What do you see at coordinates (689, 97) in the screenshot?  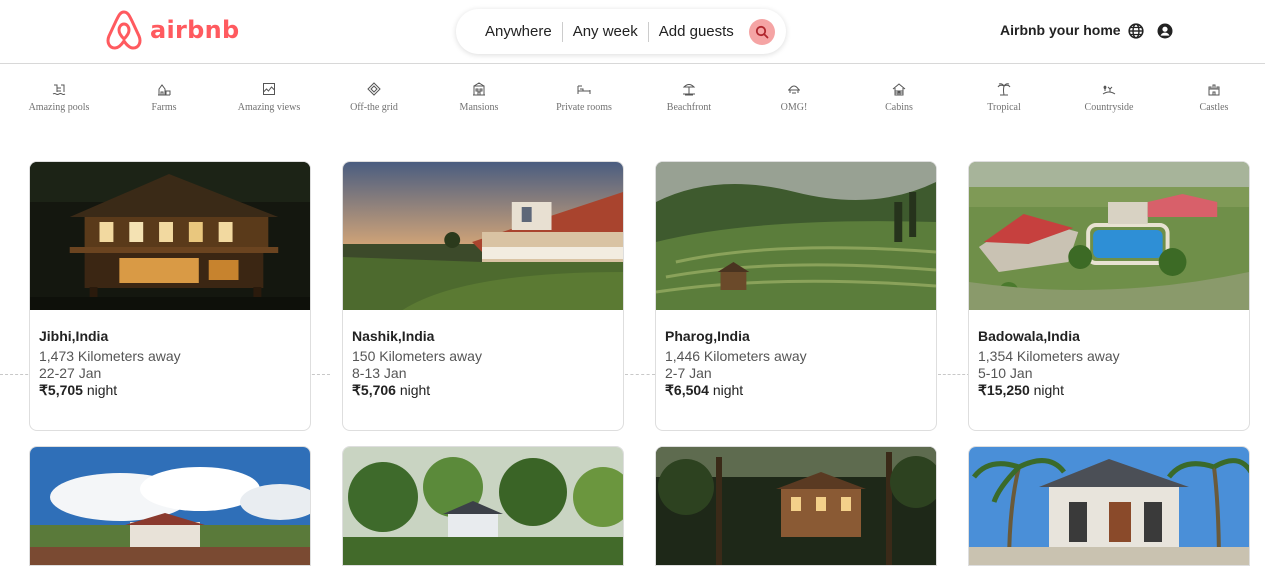 I see `category-beachfront: Beachfront` at bounding box center [689, 97].